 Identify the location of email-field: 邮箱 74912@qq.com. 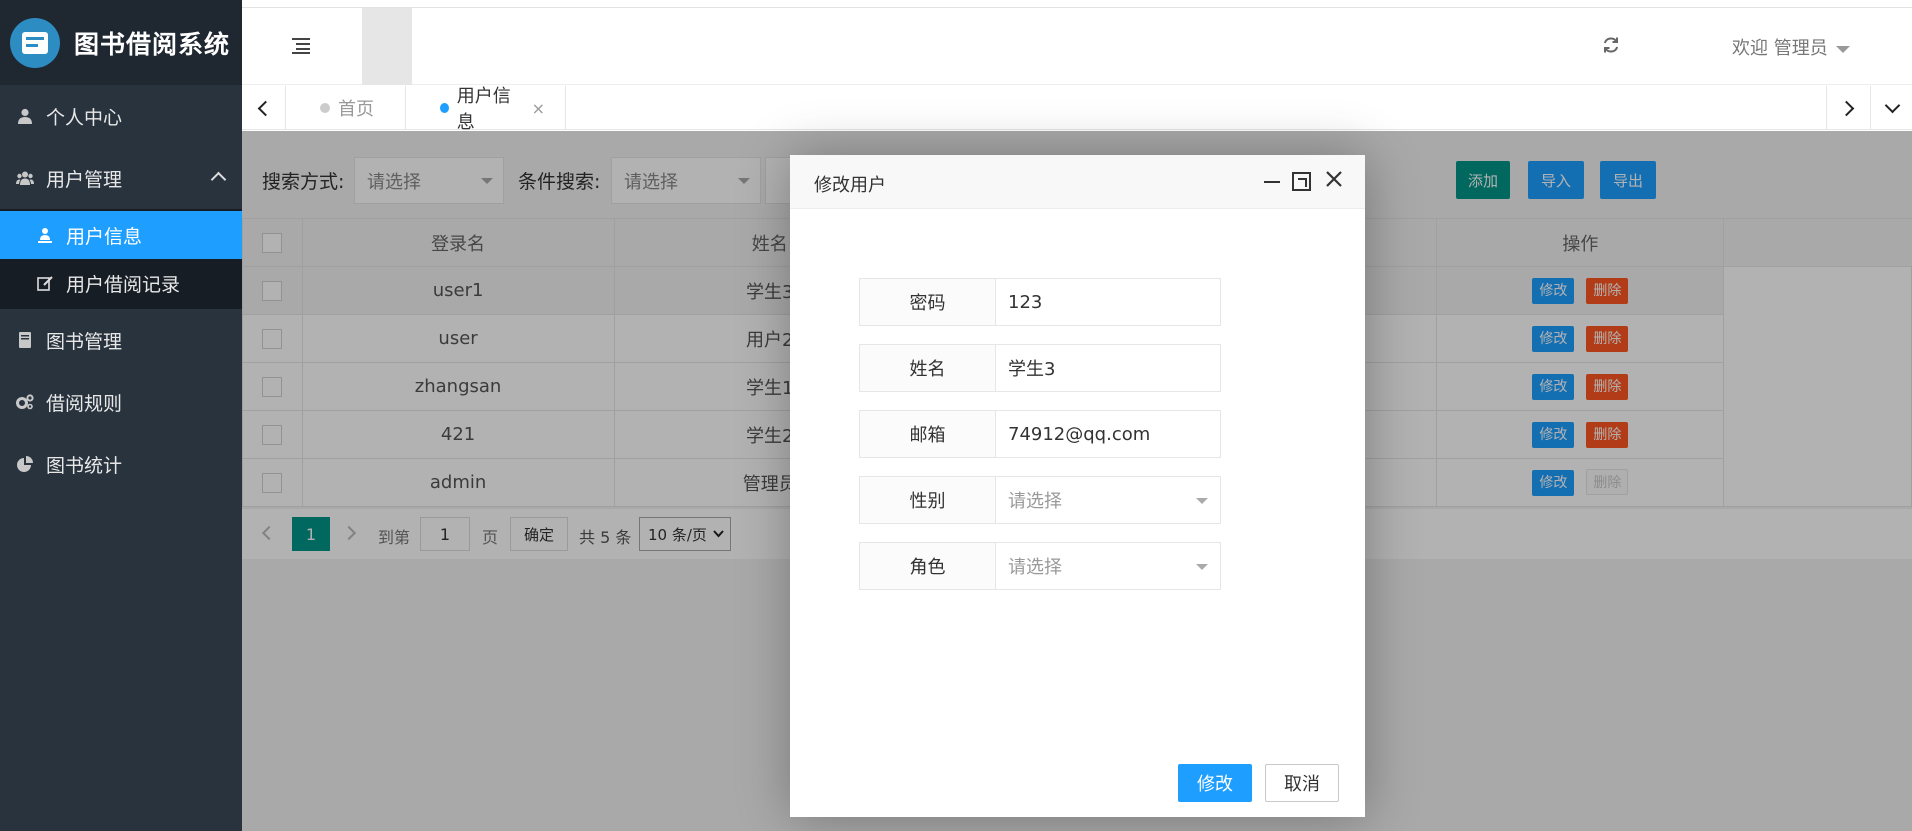
(1040, 434).